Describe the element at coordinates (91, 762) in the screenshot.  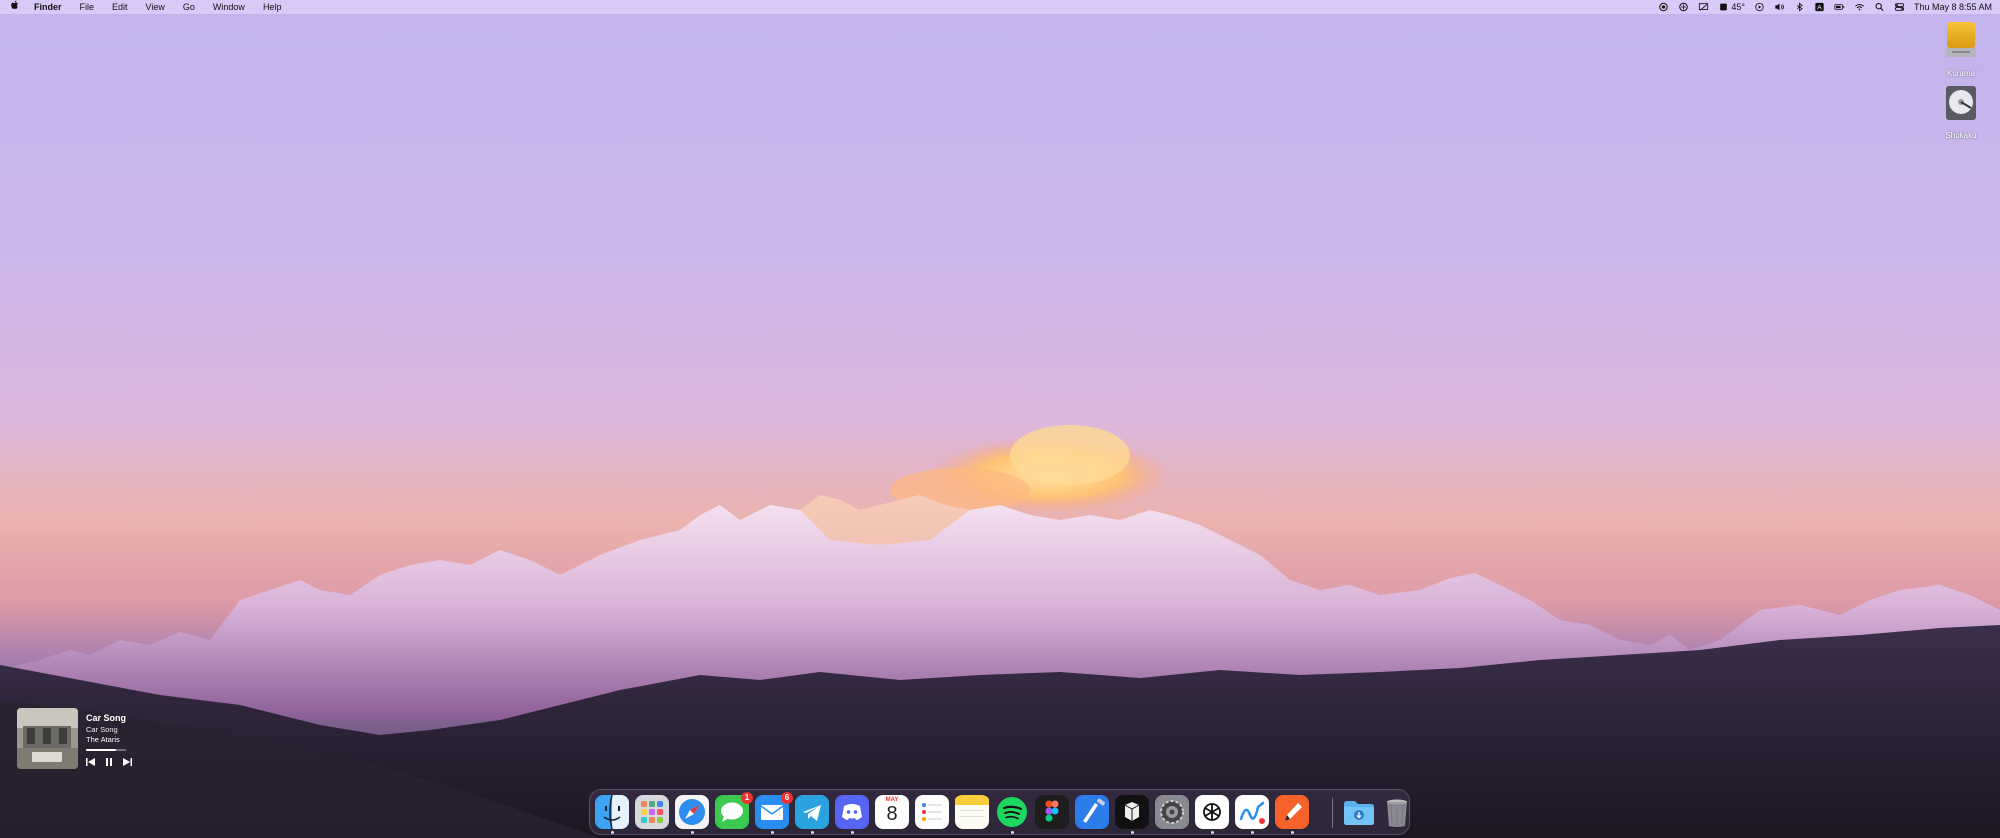
I see `previous-track-icon` at that location.